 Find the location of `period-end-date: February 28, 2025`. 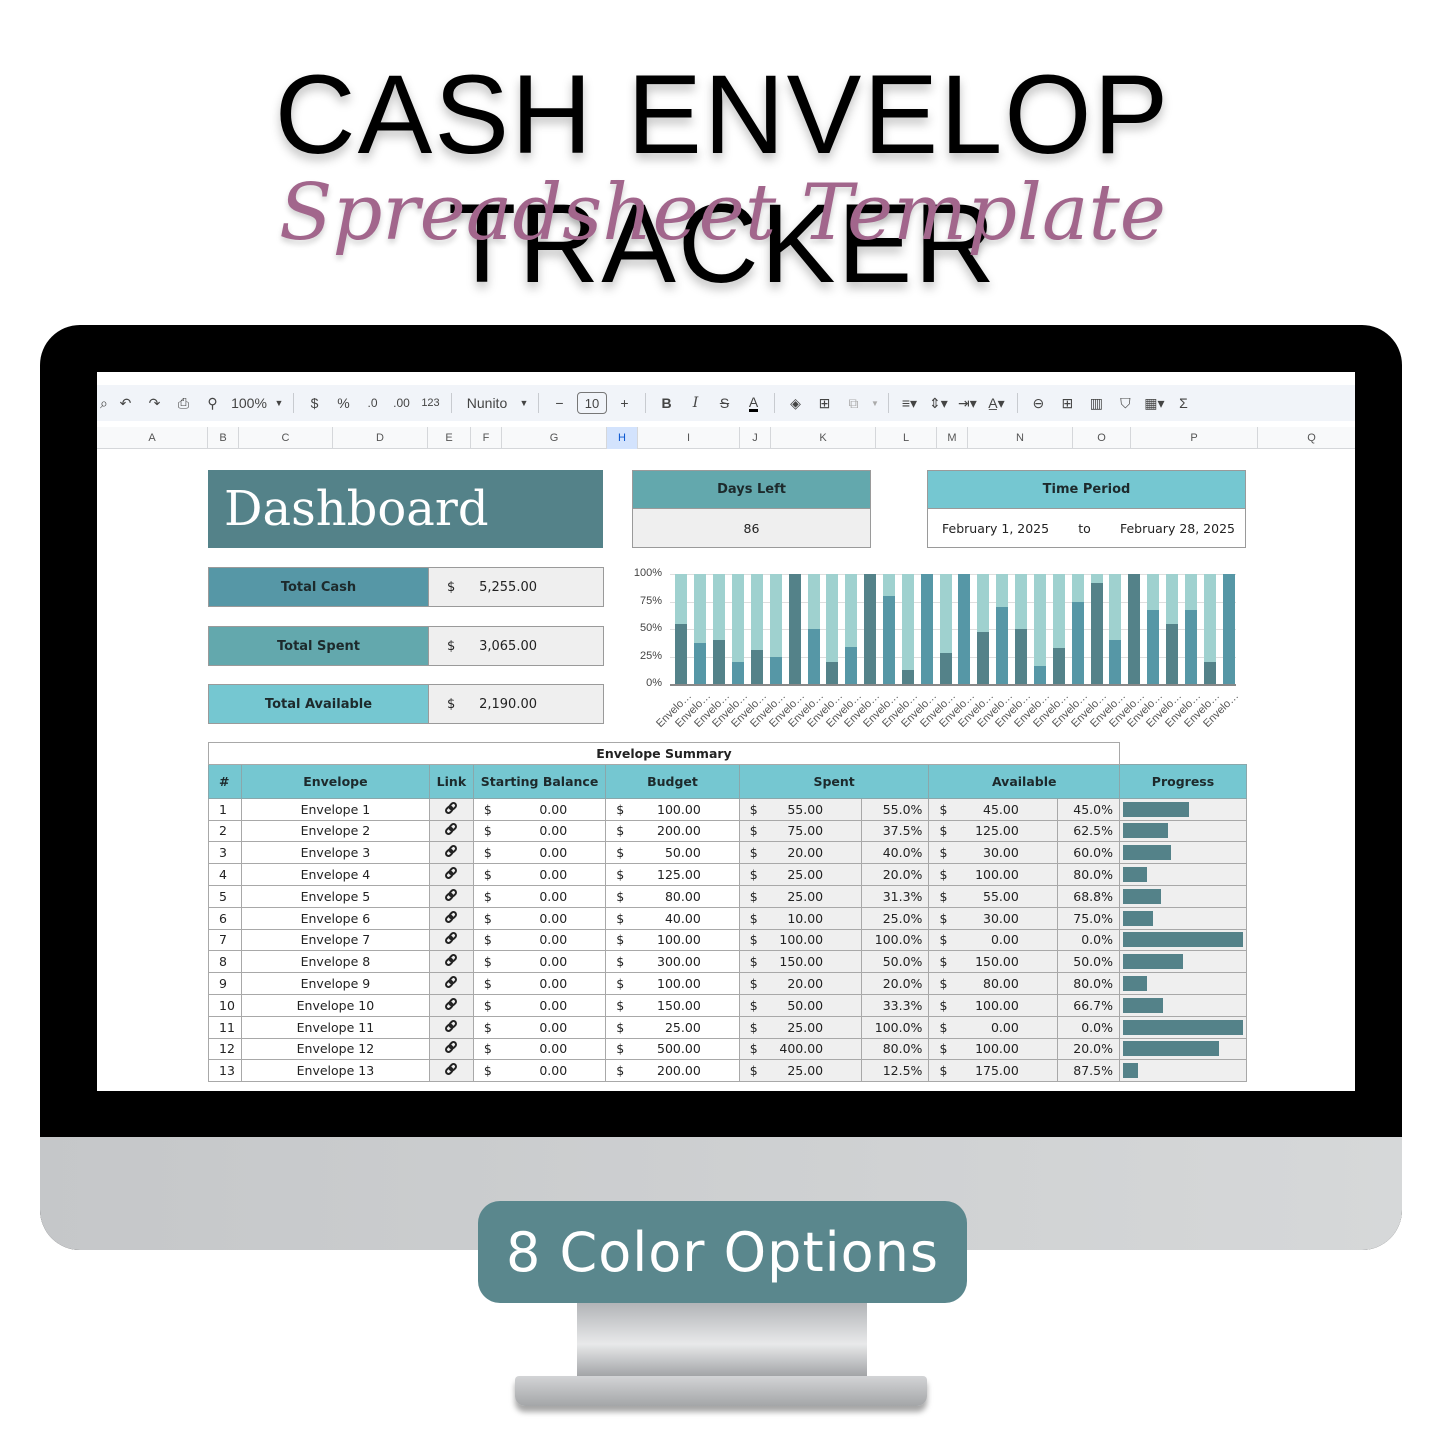

period-end-date: February 28, 2025 is located at coordinates (1177, 528).